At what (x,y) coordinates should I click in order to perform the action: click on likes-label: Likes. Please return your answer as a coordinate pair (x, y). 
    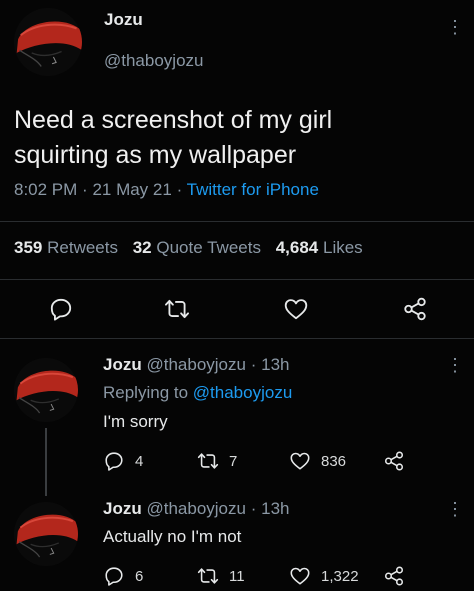
    Looking at the image, I should click on (342, 247).